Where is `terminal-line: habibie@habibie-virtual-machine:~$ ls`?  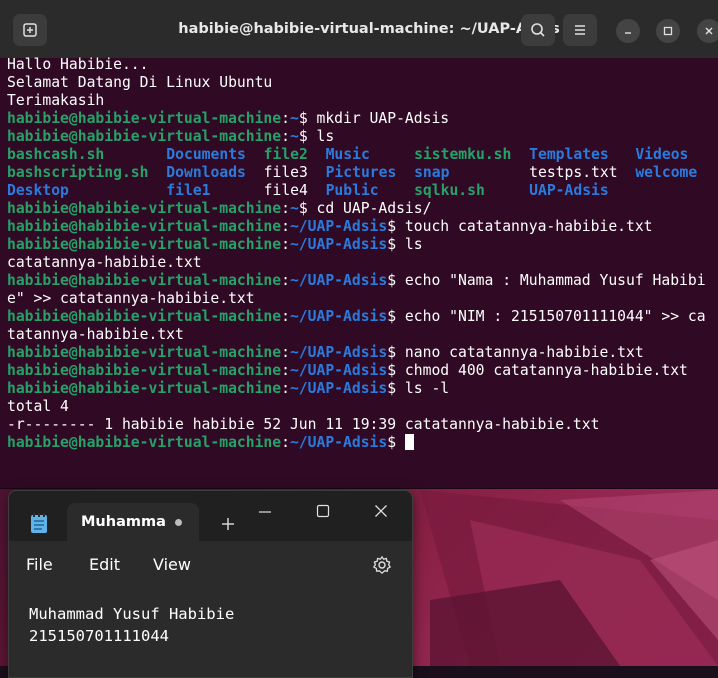 terminal-line: habibie@habibie-virtual-machine:~$ ls is located at coordinates (362, 137).